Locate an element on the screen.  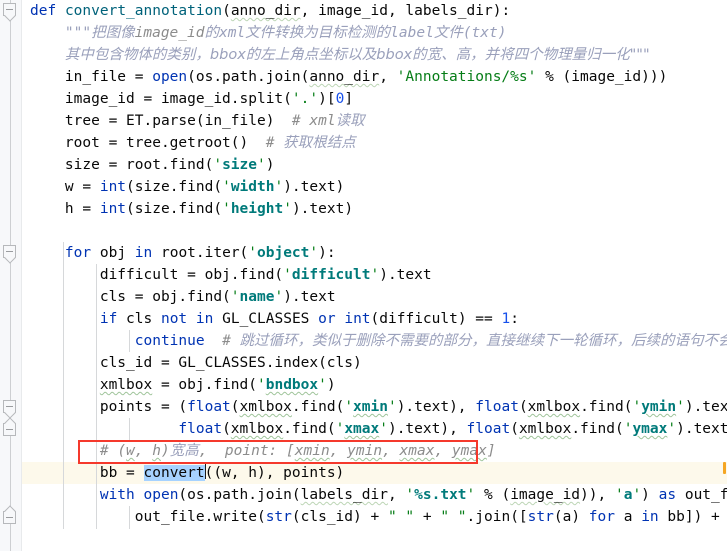
scrollbar-marker is located at coordinates (724, 468).